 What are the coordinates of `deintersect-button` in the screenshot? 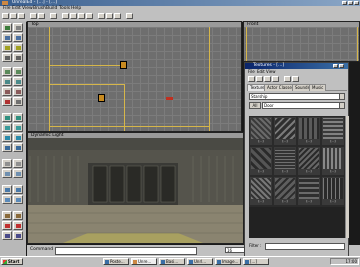 It's located at (18, 127).